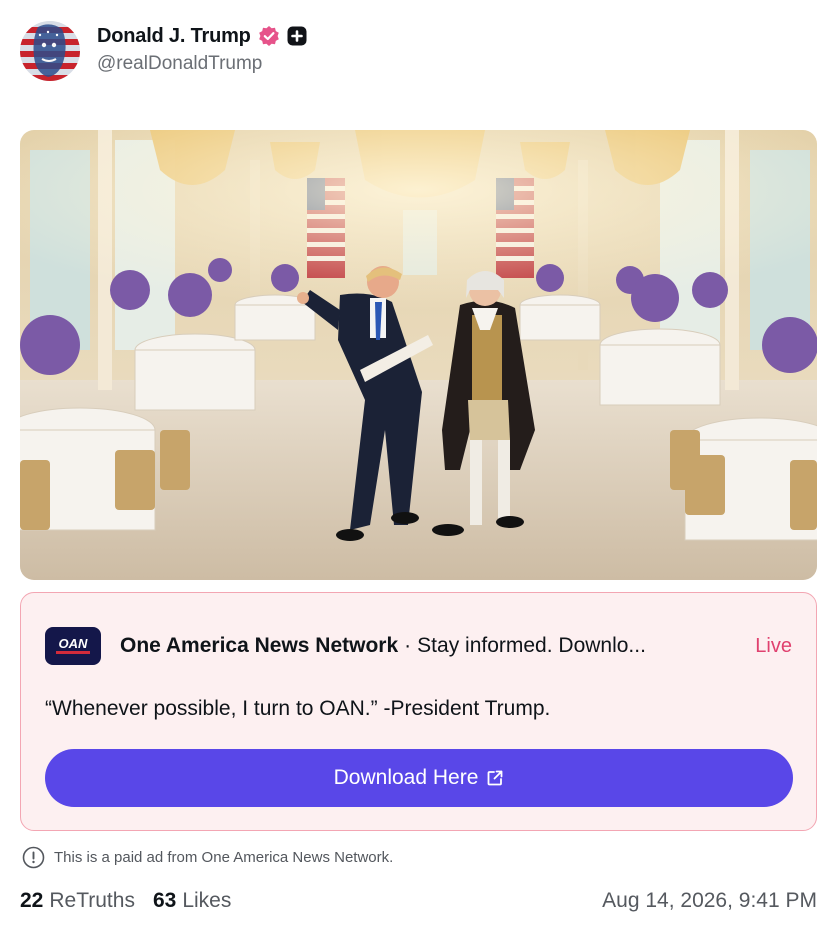 This screenshot has width=840, height=943. I want to click on plus-badge-icon, so click(297, 36).